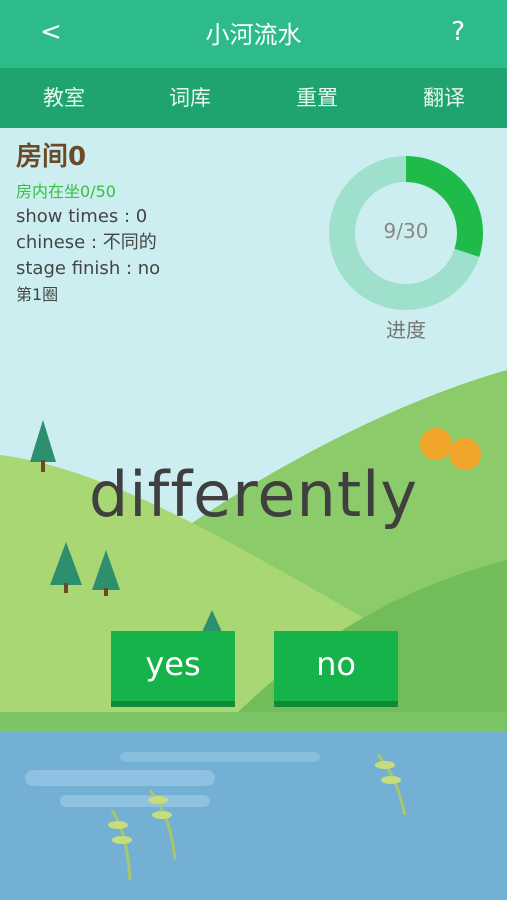 The width and height of the screenshot is (507, 900). Describe the element at coordinates (190, 98) in the screenshot. I see `tab-vocabulary: 词库` at that location.